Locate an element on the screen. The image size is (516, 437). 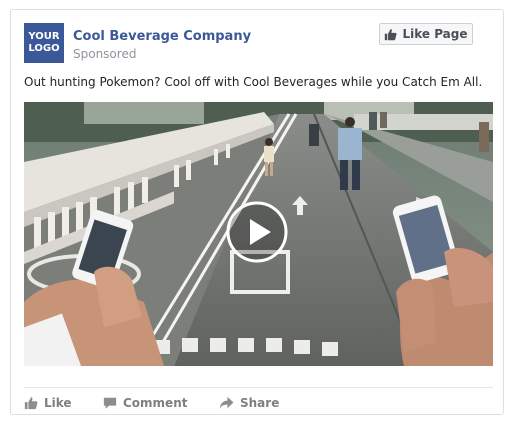
like-action: Like is located at coordinates (48, 403).